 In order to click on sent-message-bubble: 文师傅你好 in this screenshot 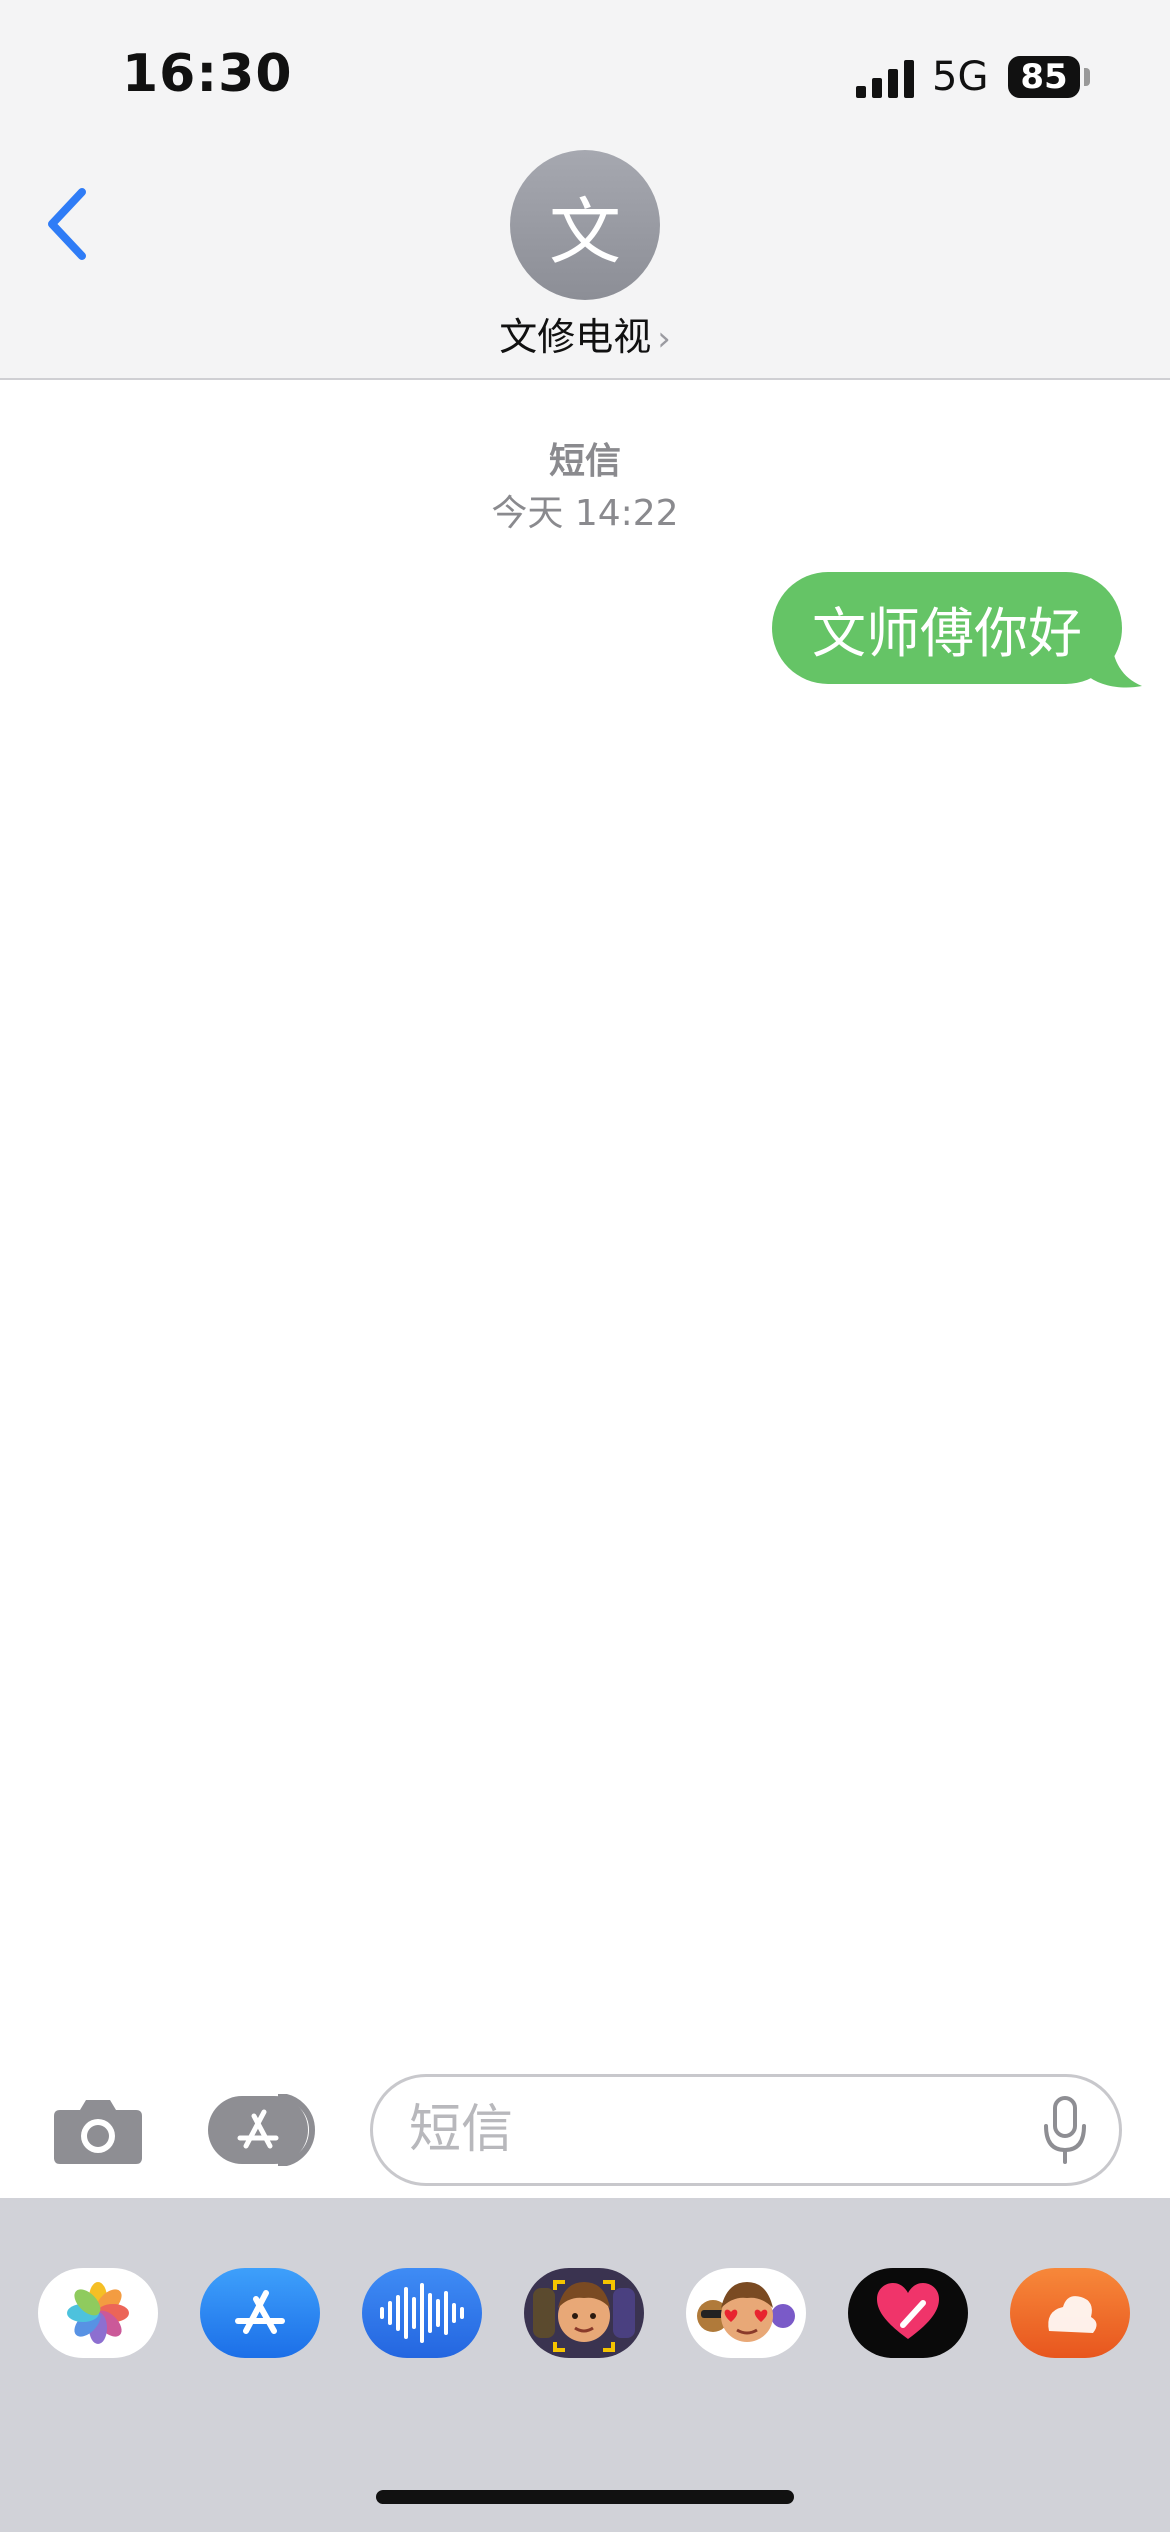, I will do `click(947, 628)`.